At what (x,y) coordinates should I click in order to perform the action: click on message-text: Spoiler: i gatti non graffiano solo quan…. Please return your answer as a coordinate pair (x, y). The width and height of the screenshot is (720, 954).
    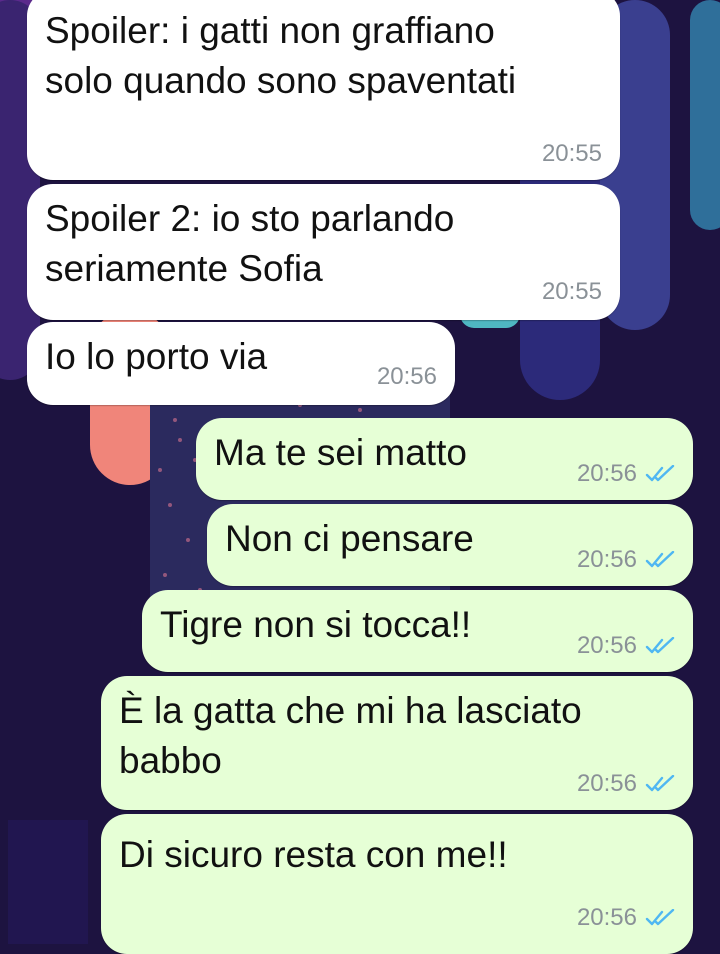
    Looking at the image, I should click on (281, 55).